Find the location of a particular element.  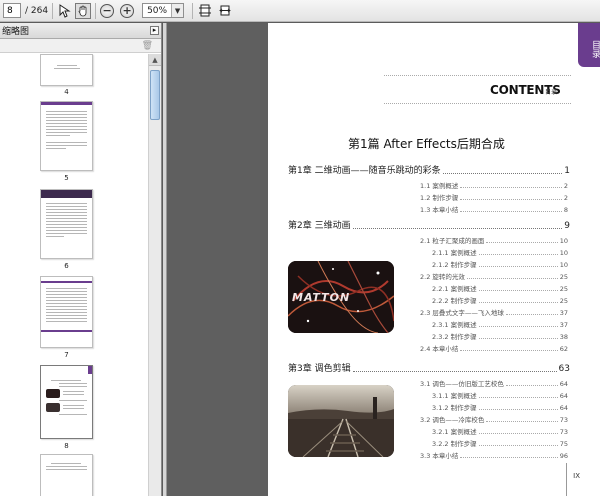

hand-tool-icon is located at coordinates (83, 10).